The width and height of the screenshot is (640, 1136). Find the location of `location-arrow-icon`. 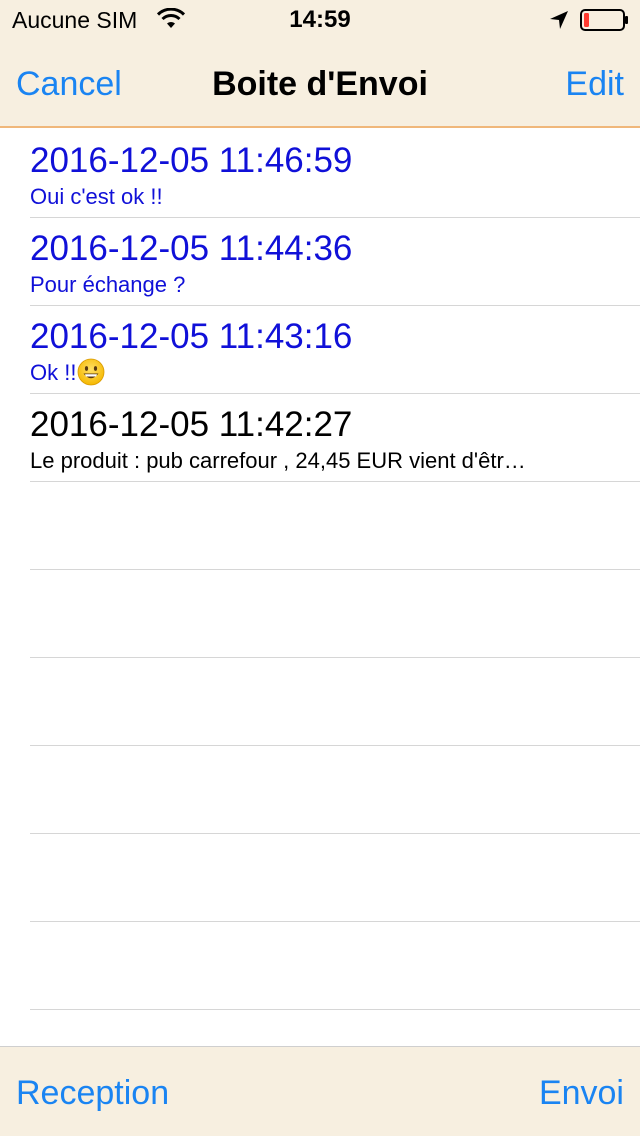

location-arrow-icon is located at coordinates (559, 20).